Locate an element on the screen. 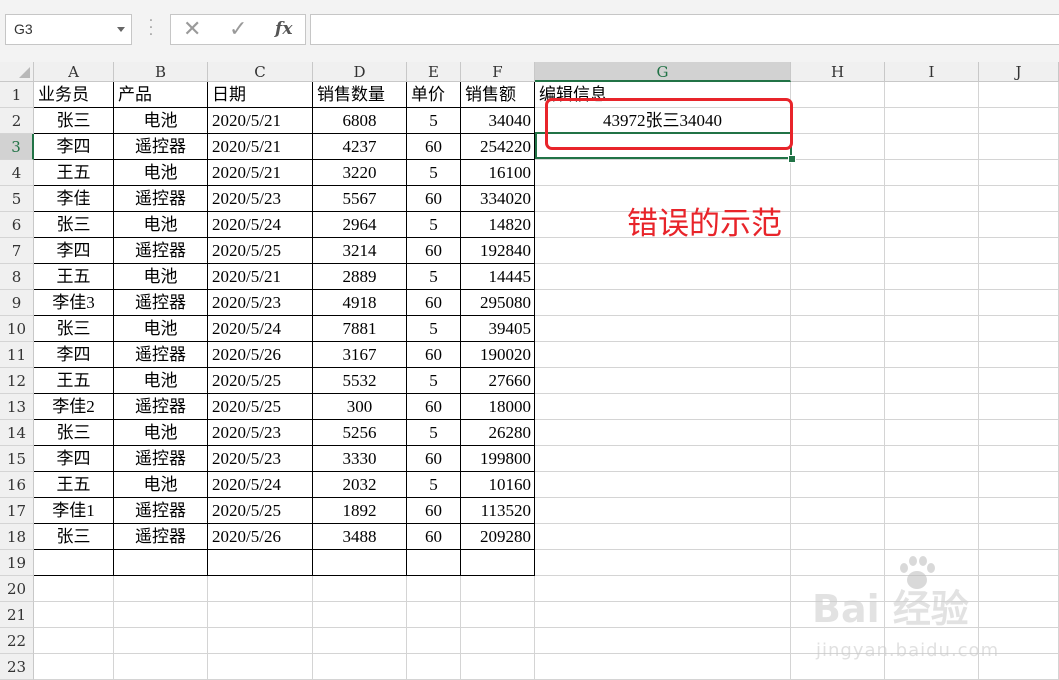 The image size is (1059, 680). cell-b21 is located at coordinates (161, 615).